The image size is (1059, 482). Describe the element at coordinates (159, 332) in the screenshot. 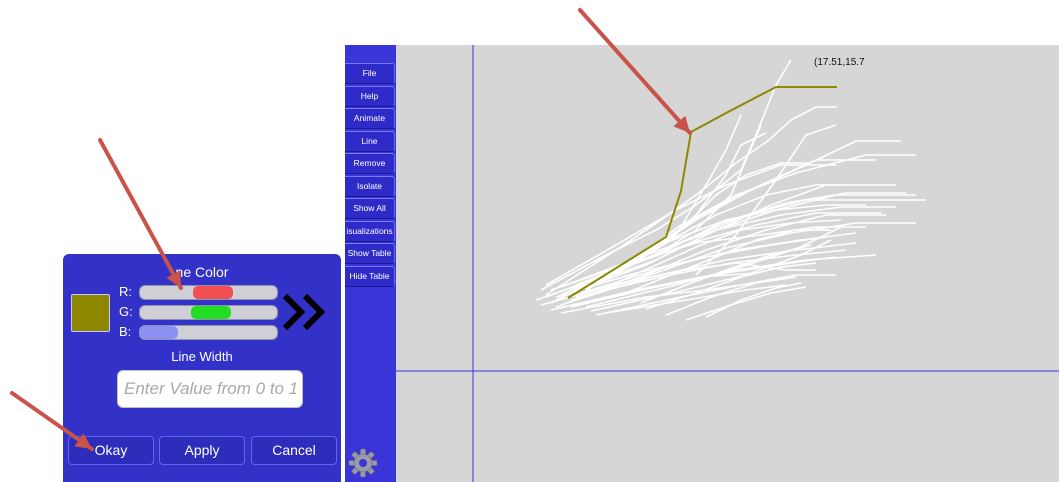

I see `blue-slider-knob` at that location.